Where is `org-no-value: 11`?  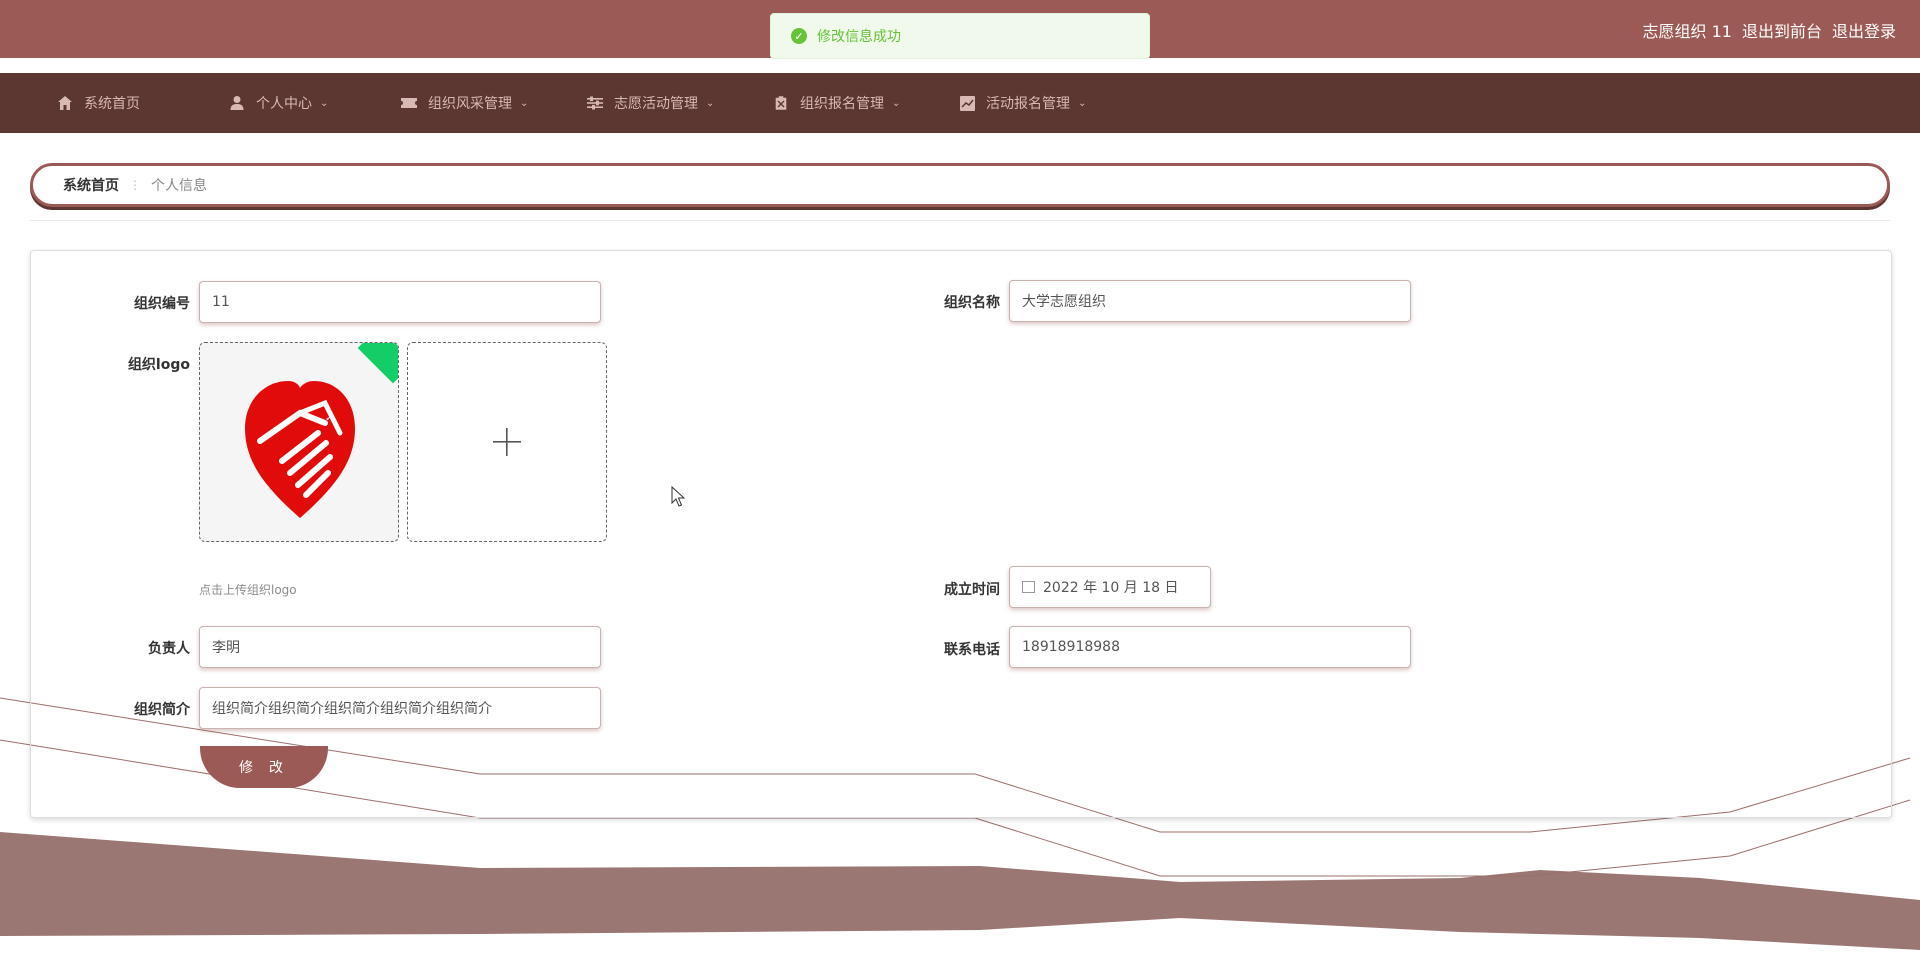
org-no-value: 11 is located at coordinates (221, 302).